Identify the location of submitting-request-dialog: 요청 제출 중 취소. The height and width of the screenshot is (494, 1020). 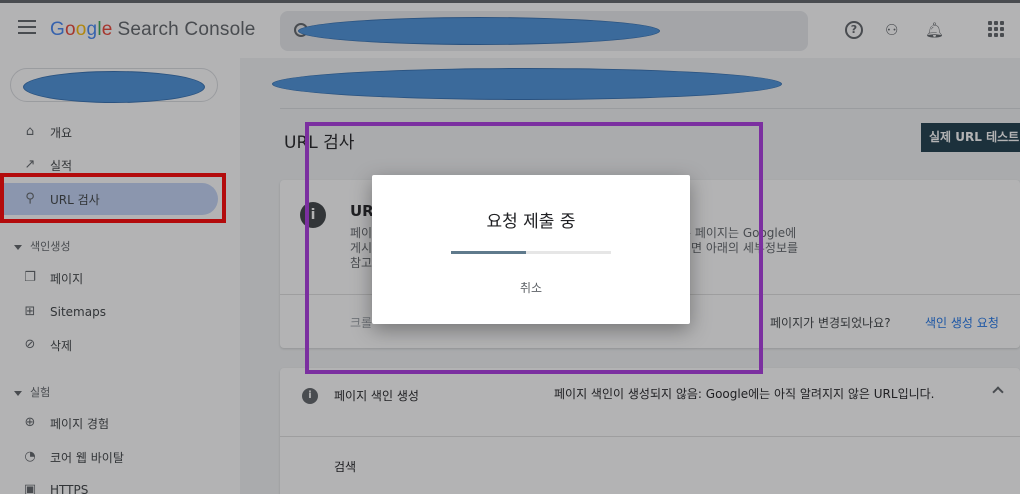
(531, 249).